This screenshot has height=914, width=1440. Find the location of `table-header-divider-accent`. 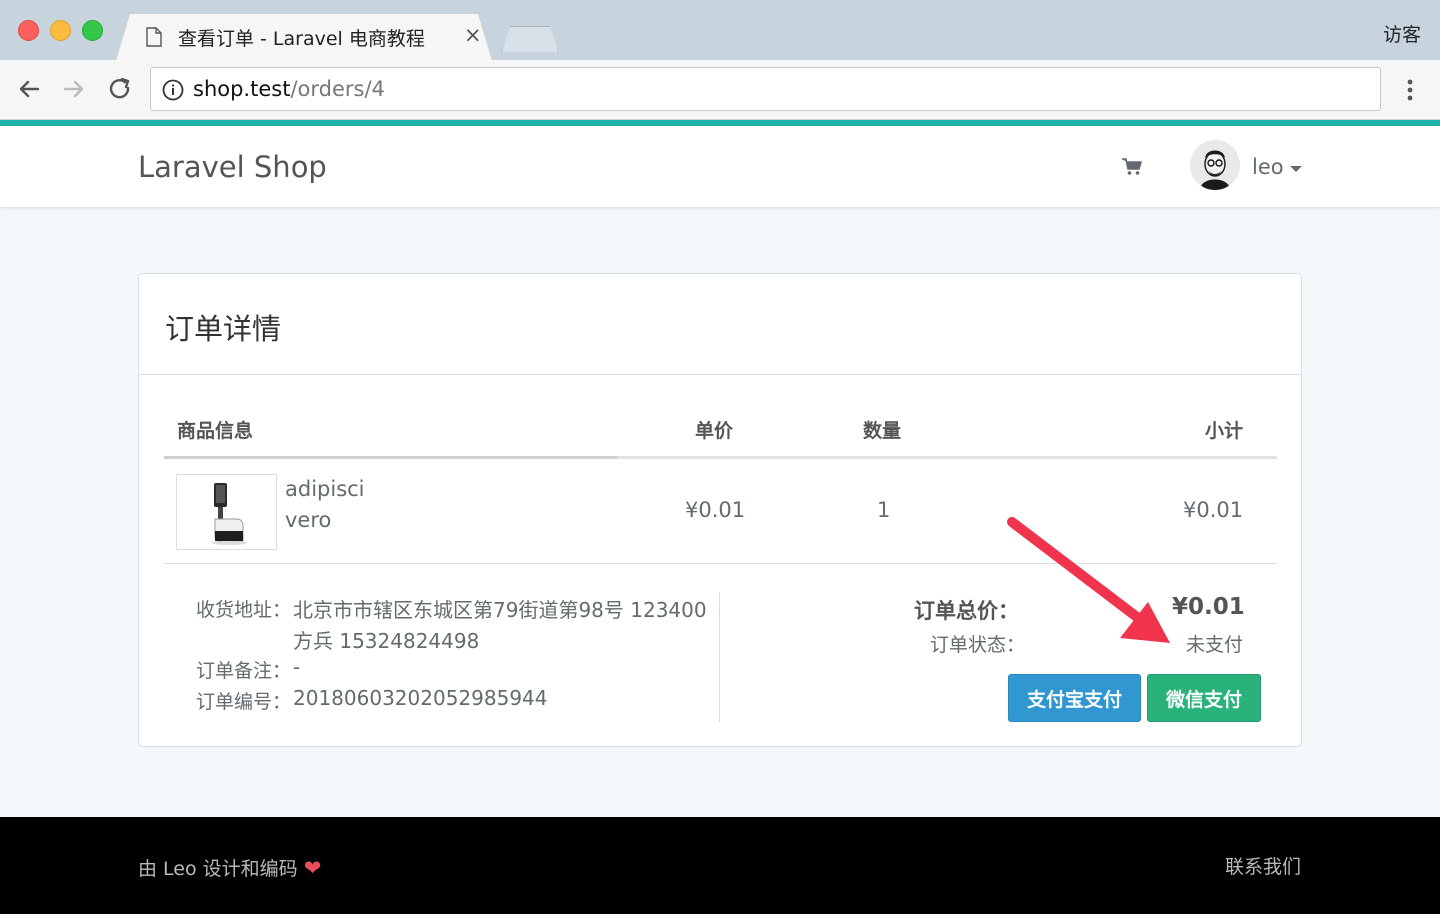

table-header-divider-accent is located at coordinates (390, 457).